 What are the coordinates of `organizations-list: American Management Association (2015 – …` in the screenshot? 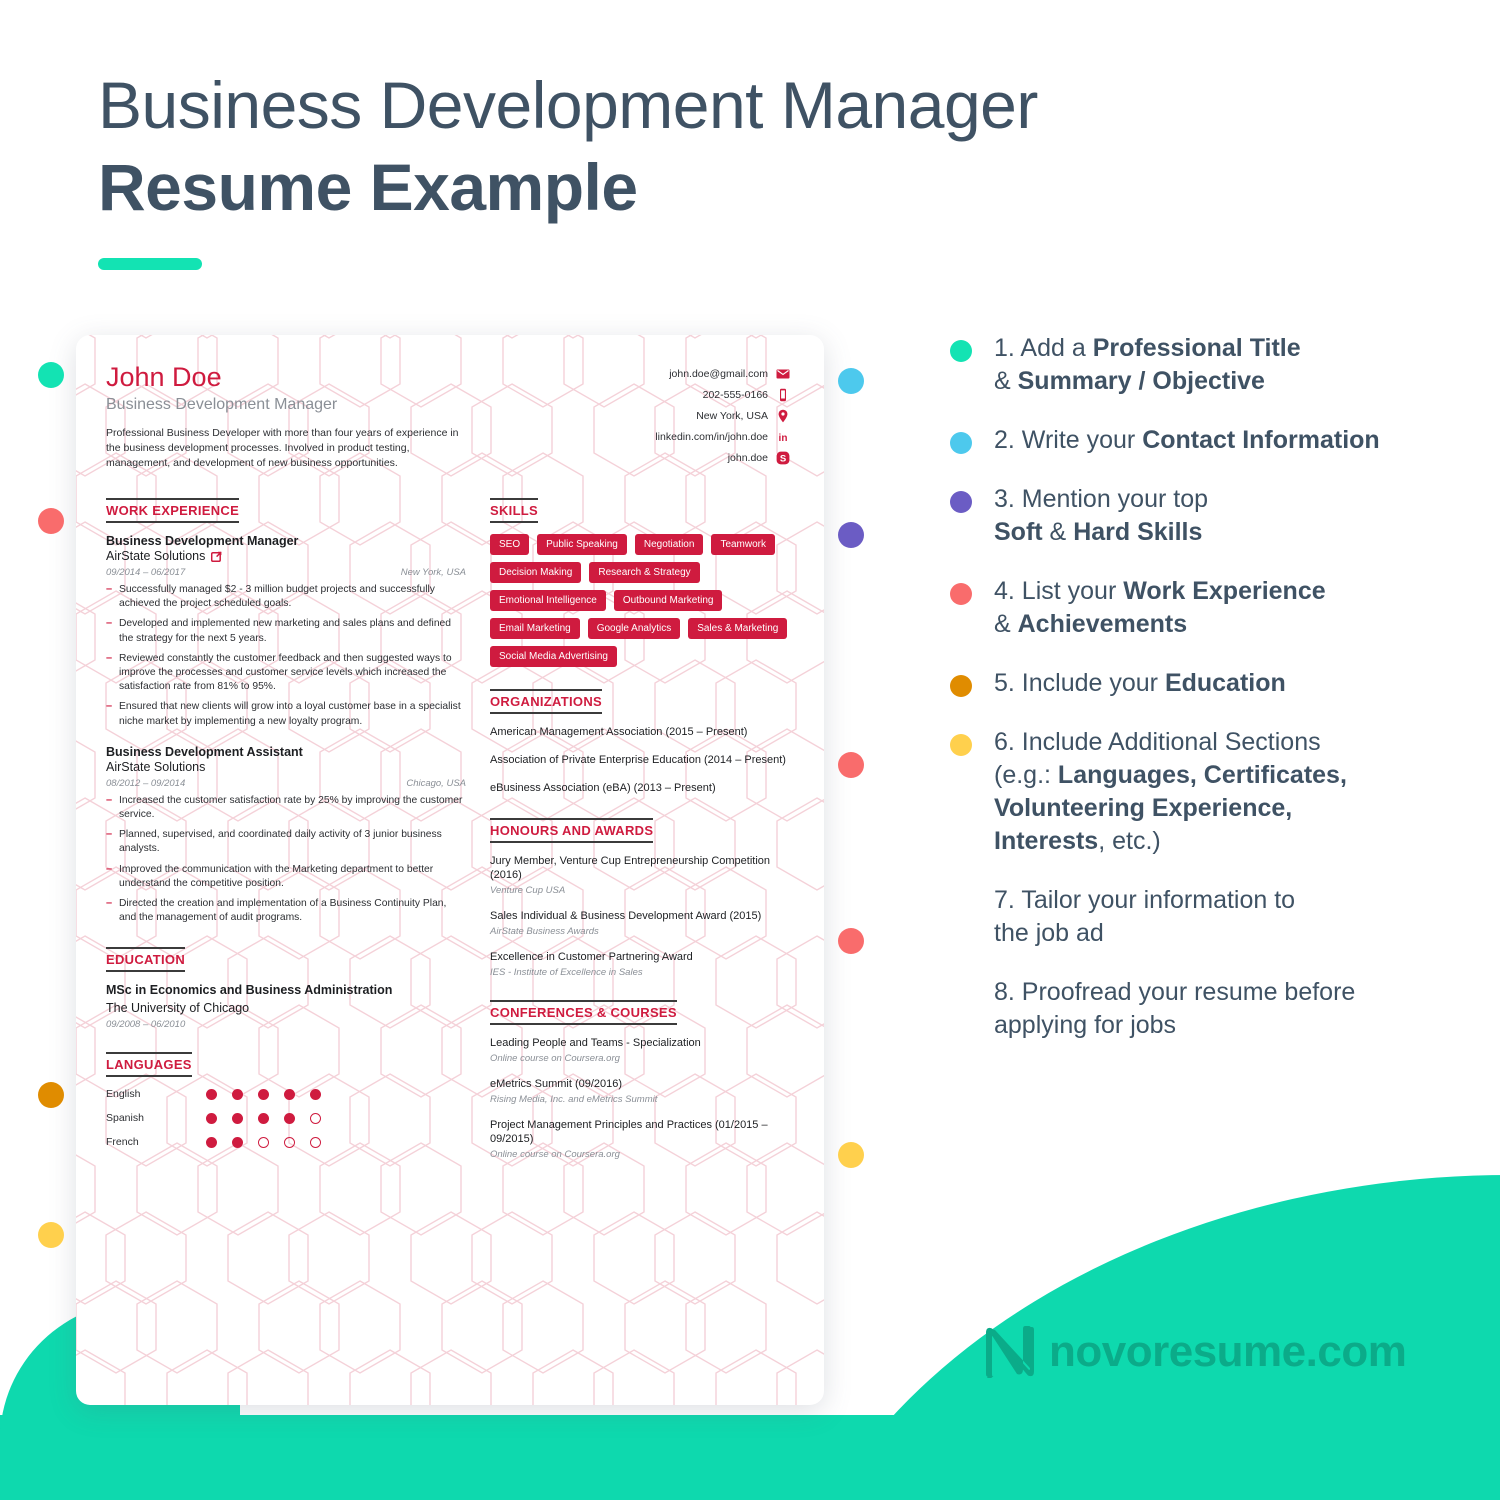 It's located at (640, 760).